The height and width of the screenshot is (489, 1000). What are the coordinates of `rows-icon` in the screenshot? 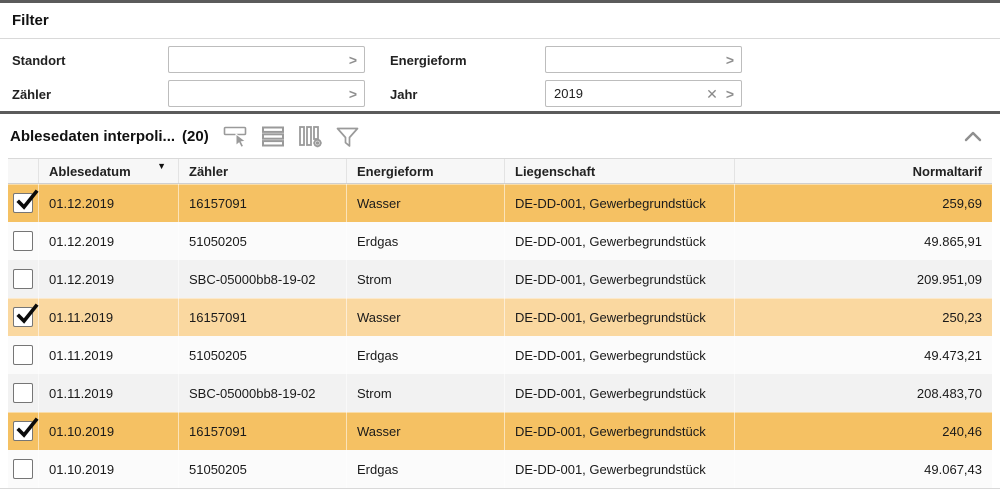 It's located at (274, 136).